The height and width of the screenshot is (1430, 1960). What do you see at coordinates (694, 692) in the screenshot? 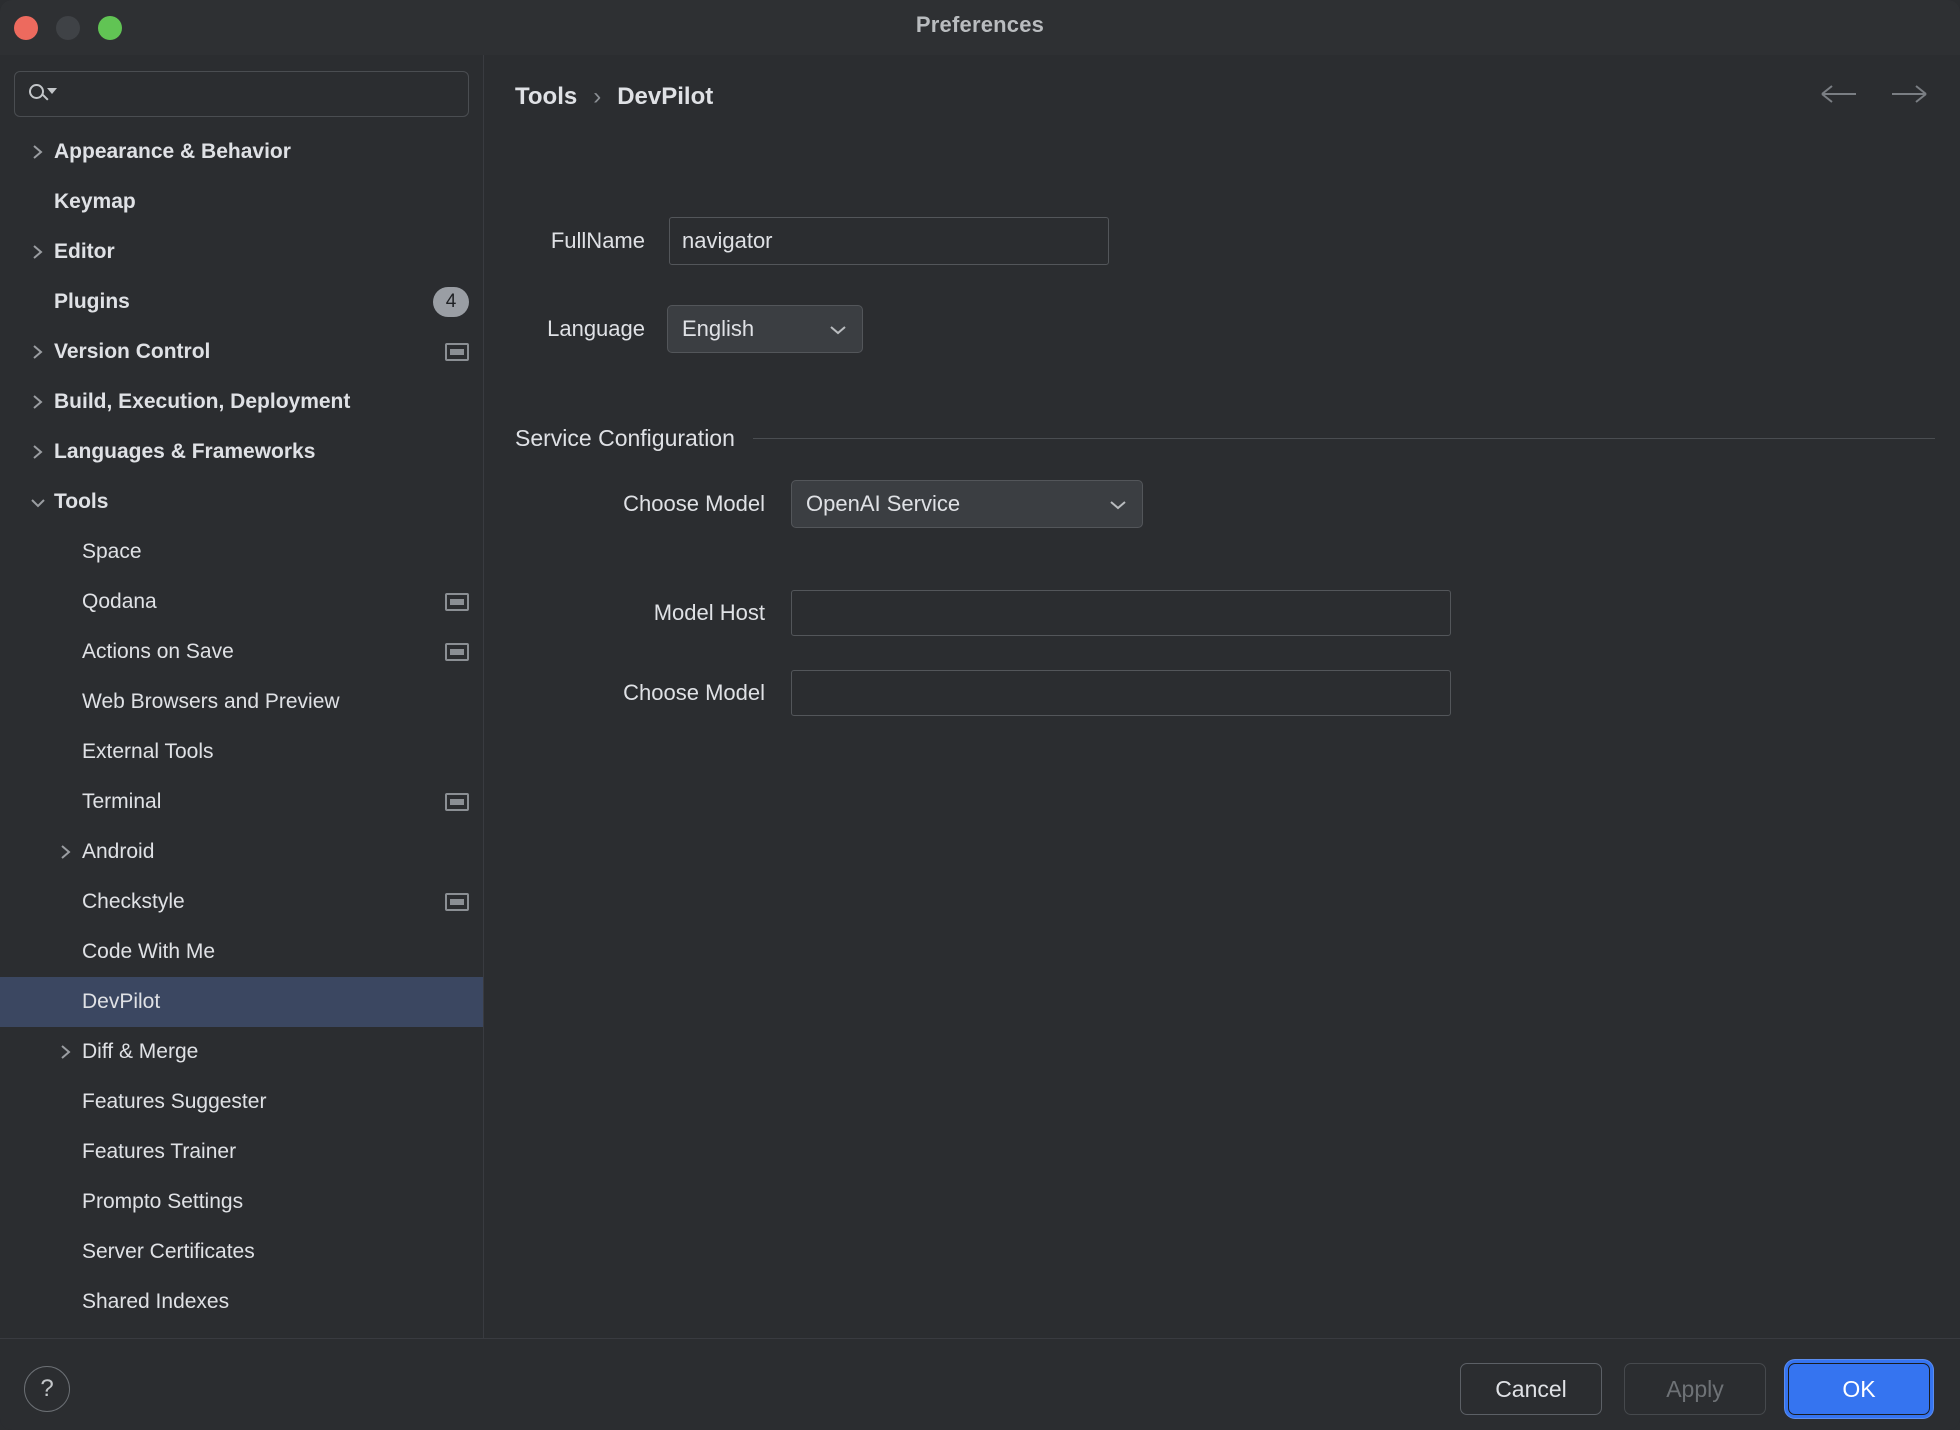
I see `choose-model-input-label: Choose Model` at bounding box center [694, 692].